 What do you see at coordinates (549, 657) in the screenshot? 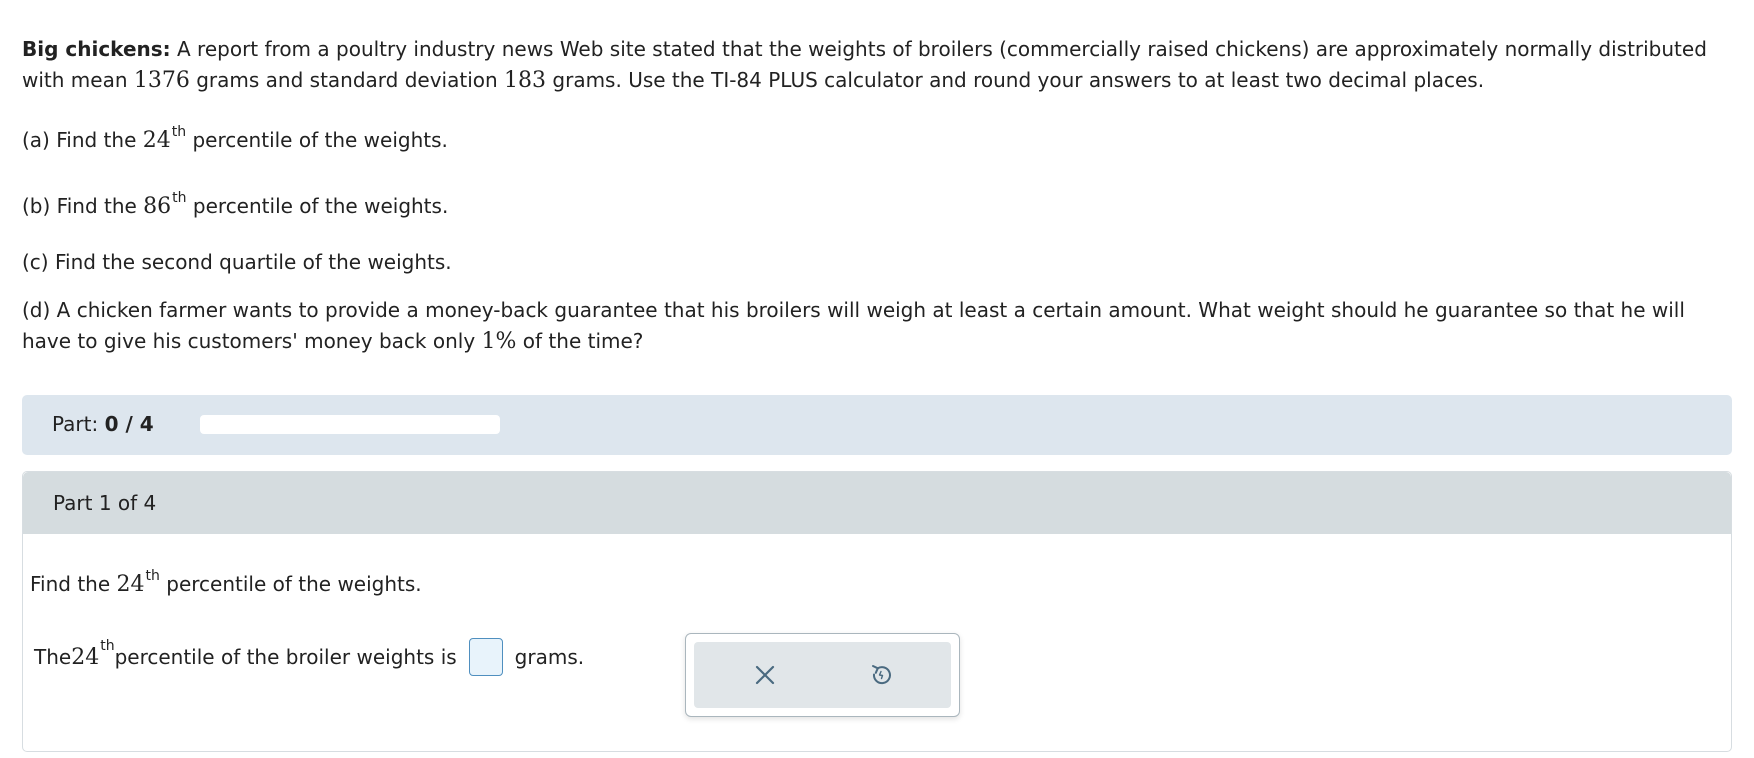
I see `answer-unit: grams.` at bounding box center [549, 657].